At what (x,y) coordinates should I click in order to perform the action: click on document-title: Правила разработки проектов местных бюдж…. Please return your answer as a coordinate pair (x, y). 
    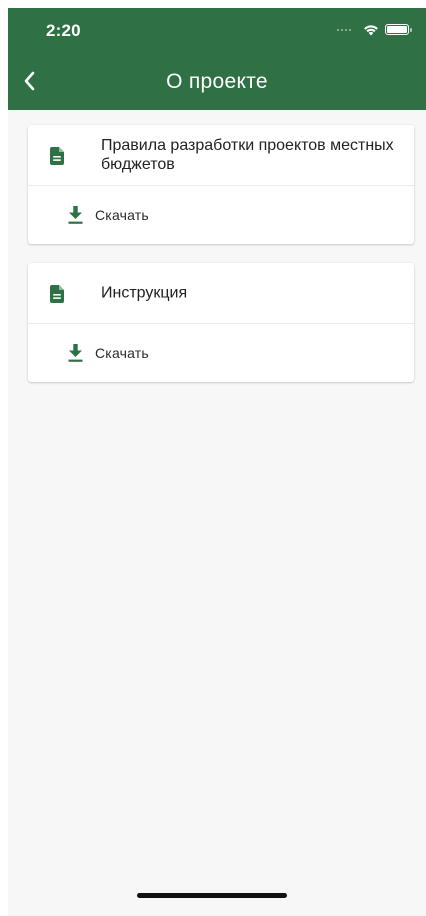
    Looking at the image, I should click on (247, 155).